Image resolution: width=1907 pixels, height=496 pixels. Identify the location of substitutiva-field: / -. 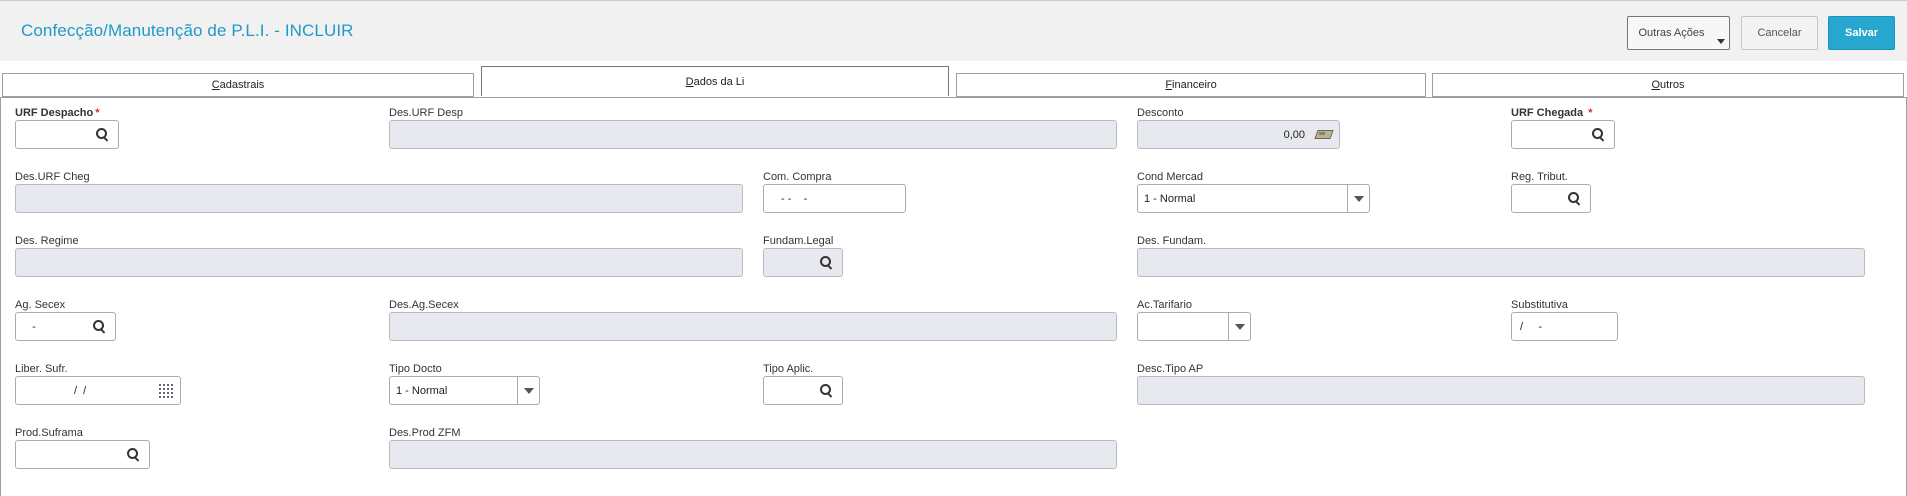
(1564, 326).